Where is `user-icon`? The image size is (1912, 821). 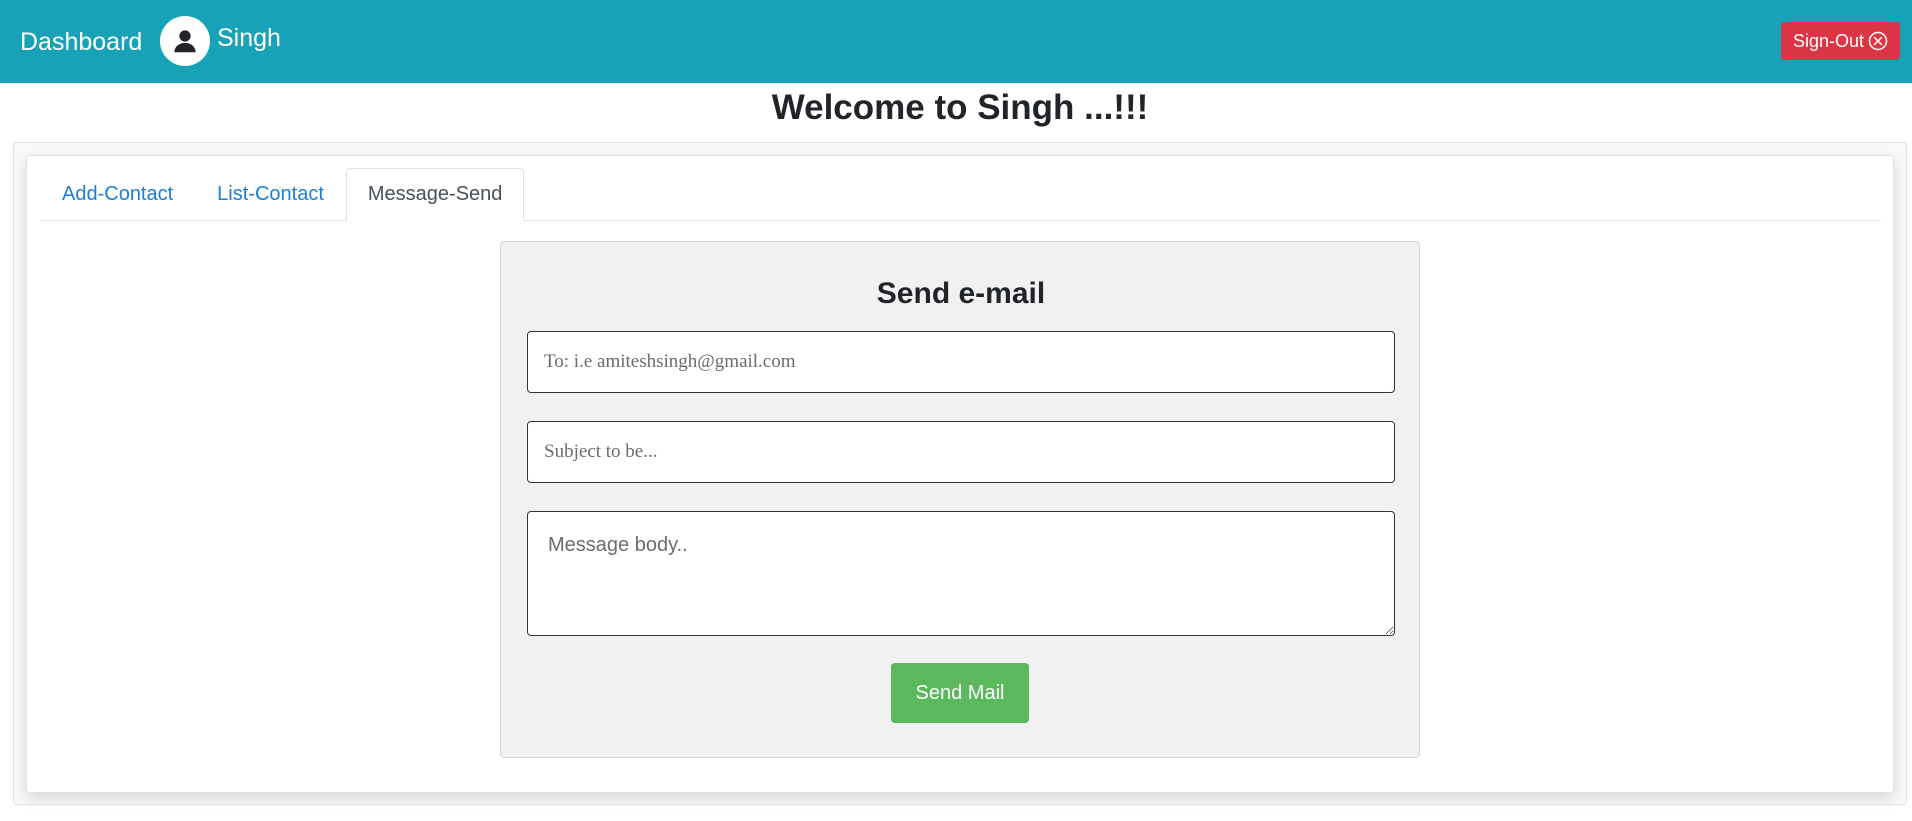
user-icon is located at coordinates (185, 41).